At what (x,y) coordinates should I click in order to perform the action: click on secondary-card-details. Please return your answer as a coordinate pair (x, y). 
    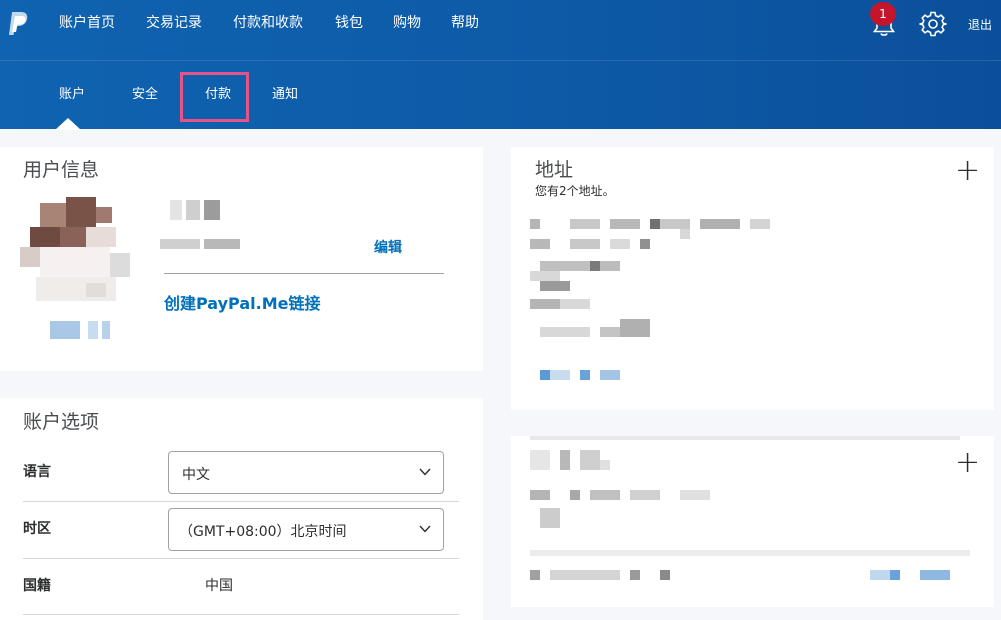
    Looking at the image, I should click on (625, 510).